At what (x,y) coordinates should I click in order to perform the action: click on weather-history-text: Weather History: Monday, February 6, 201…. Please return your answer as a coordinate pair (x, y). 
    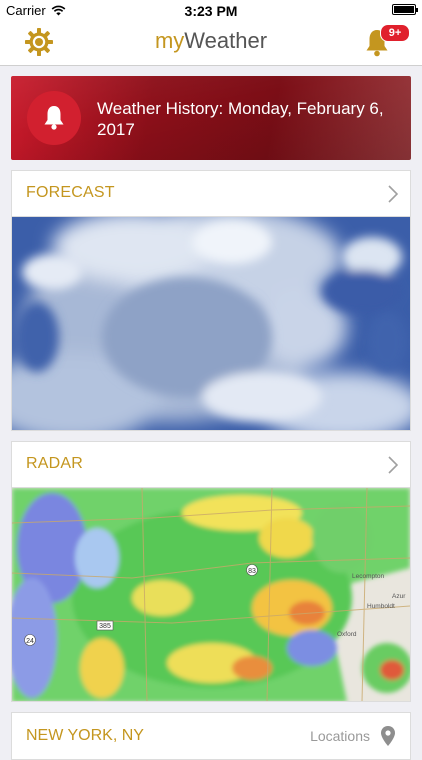
    Looking at the image, I should click on (240, 119).